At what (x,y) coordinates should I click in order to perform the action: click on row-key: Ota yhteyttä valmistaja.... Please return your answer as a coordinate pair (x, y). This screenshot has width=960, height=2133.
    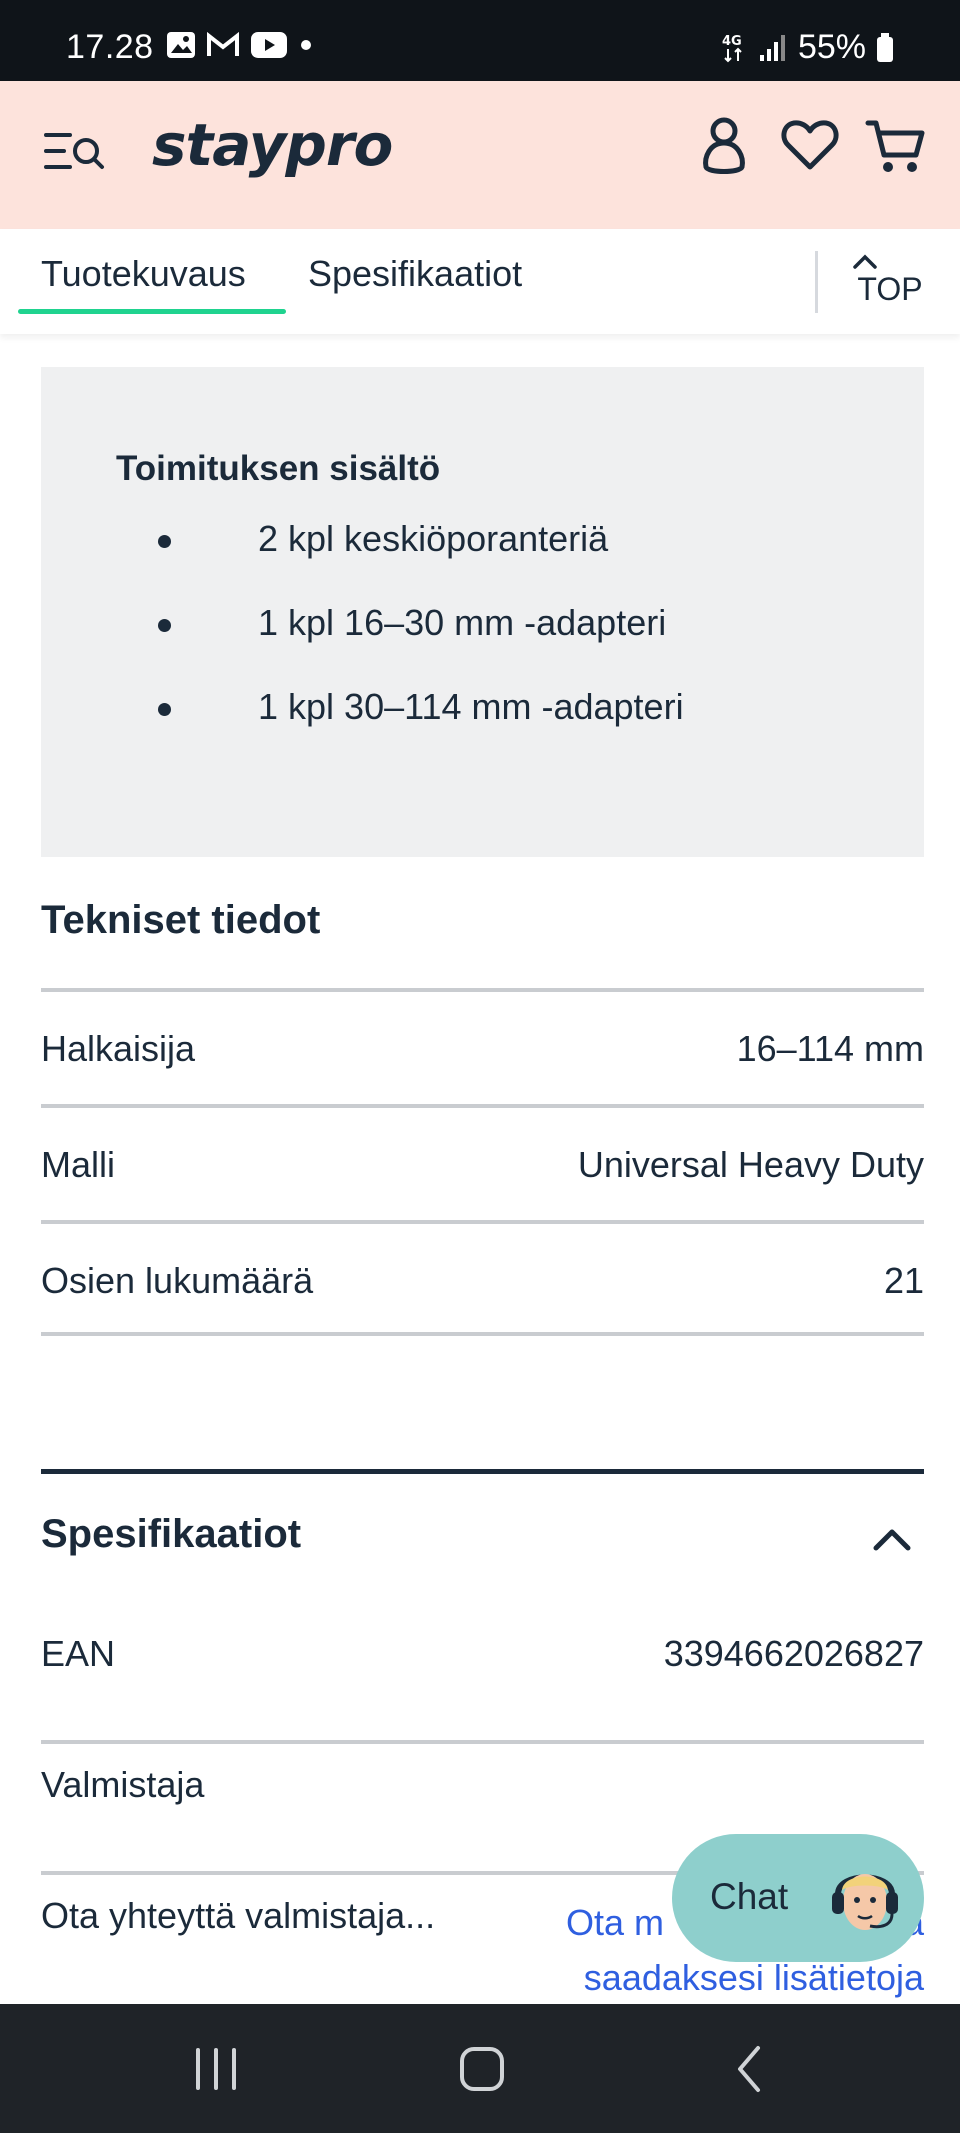
    Looking at the image, I should click on (238, 1915).